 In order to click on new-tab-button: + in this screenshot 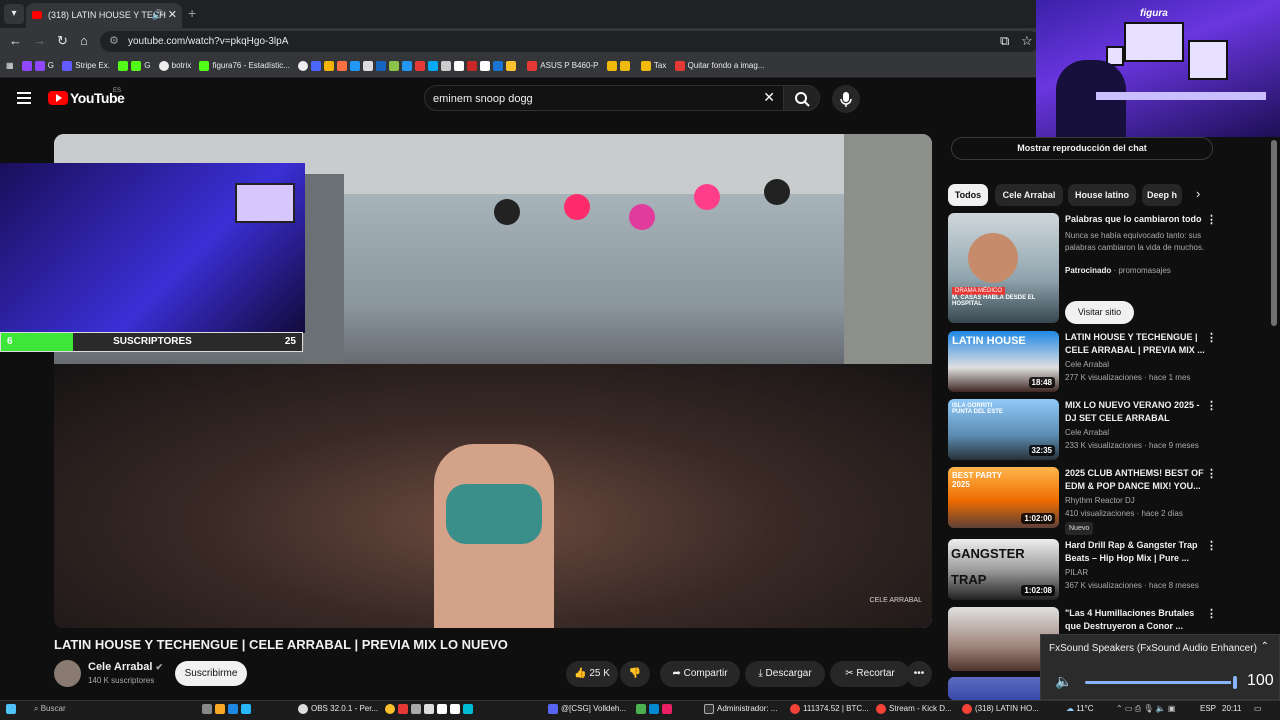, I will do `click(192, 13)`.